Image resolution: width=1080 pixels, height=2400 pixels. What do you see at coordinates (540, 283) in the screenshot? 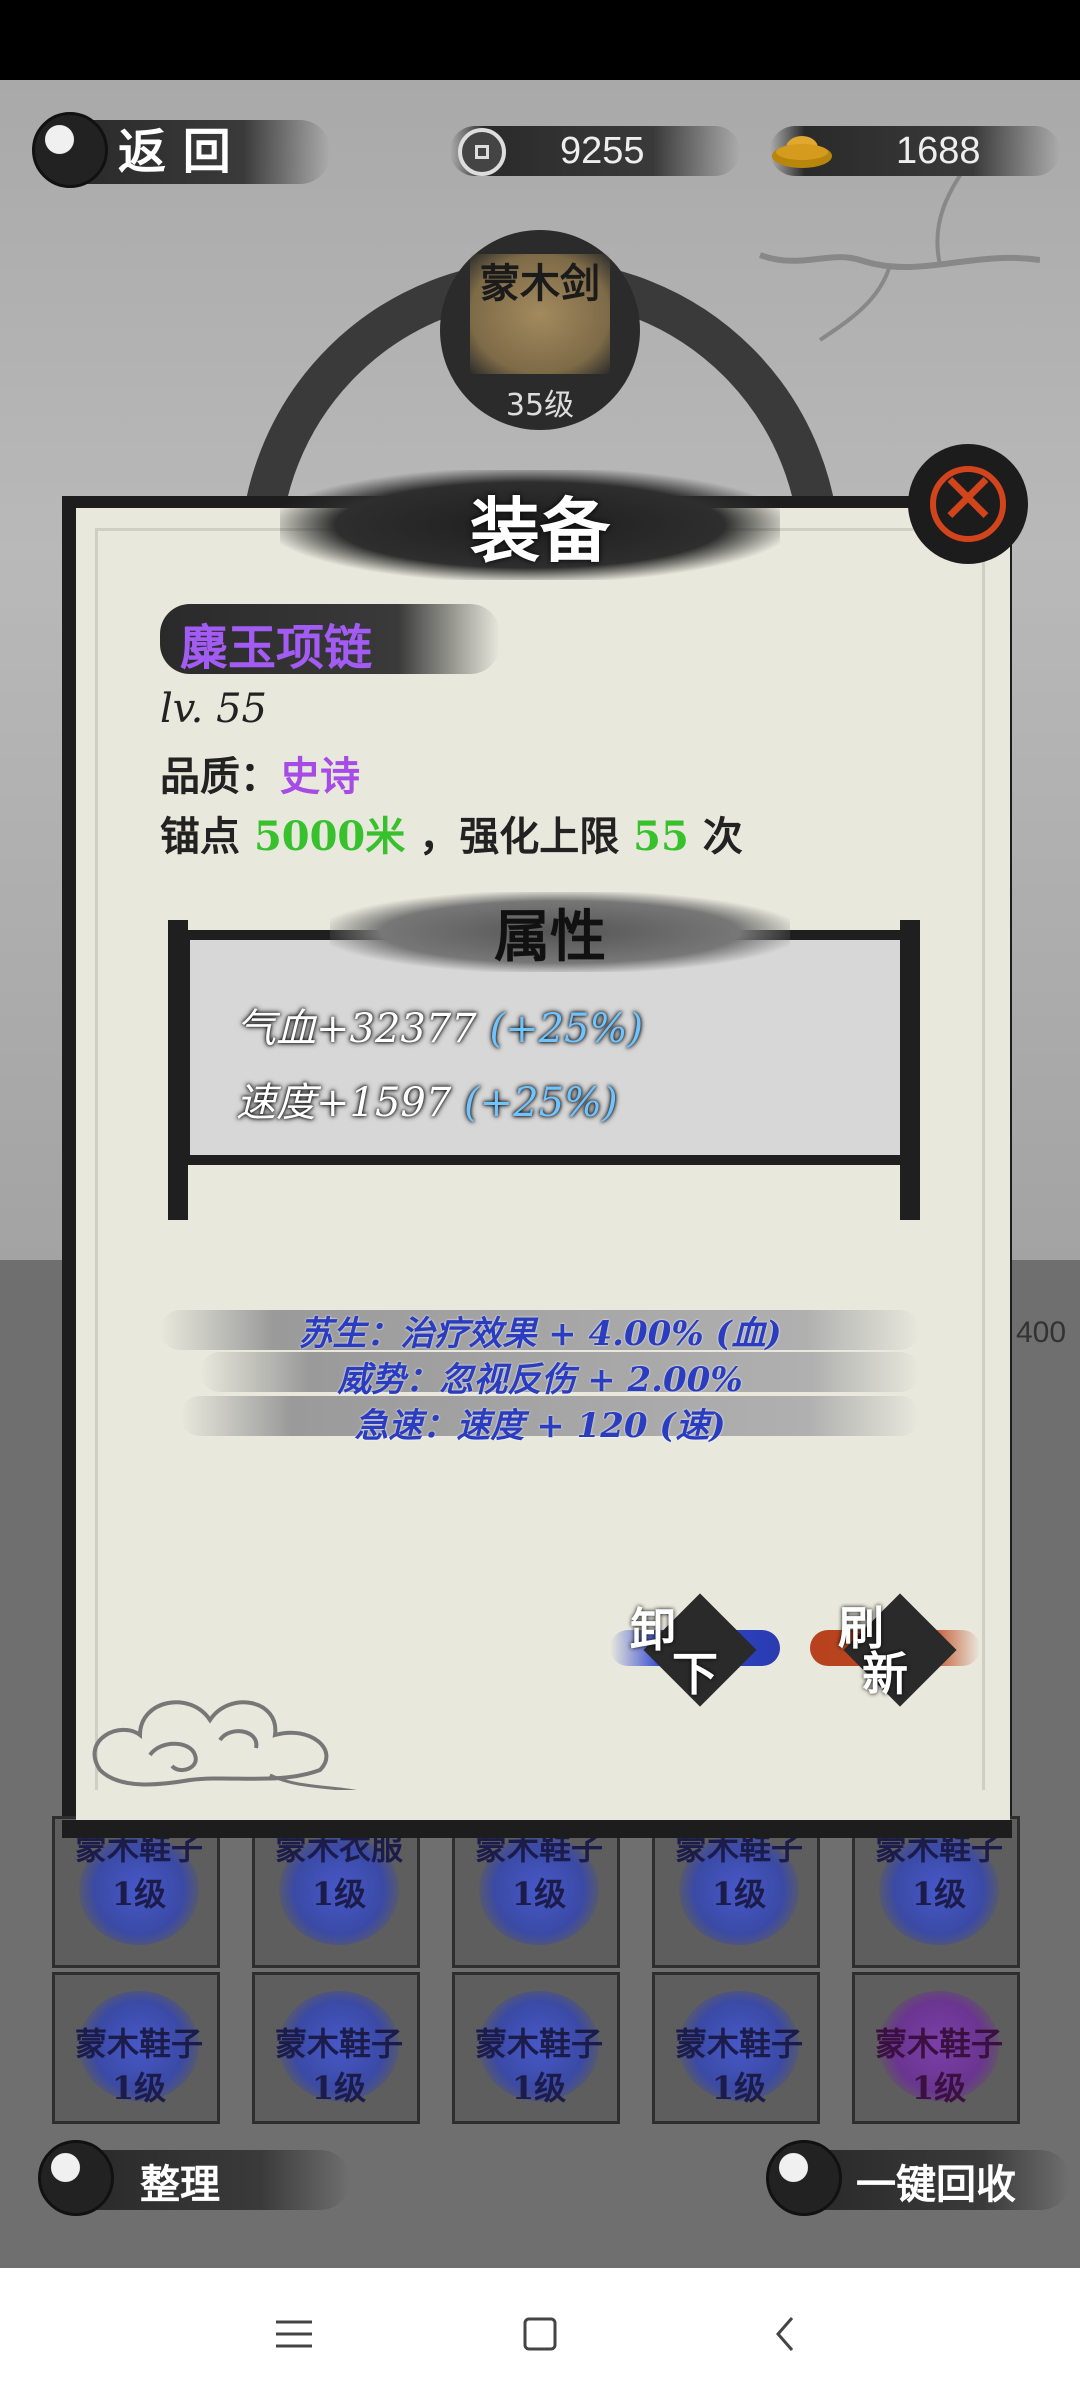
I see `equipped-weapon-name: 蒙木剑` at bounding box center [540, 283].